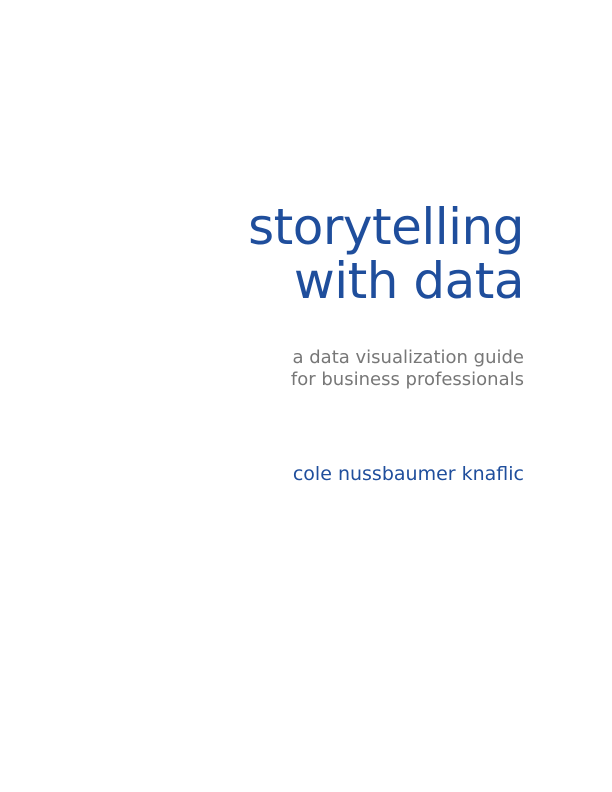 This screenshot has width=612, height=792. I want to click on subtitle-line-1: a data visualization guide, so click(408, 357).